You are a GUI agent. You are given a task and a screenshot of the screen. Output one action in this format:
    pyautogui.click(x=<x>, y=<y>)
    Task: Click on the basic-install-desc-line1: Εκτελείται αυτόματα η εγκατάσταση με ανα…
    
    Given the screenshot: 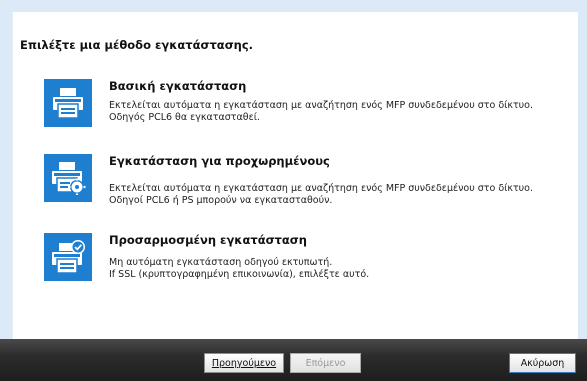 What is the action you would take?
    pyautogui.click(x=321, y=105)
    